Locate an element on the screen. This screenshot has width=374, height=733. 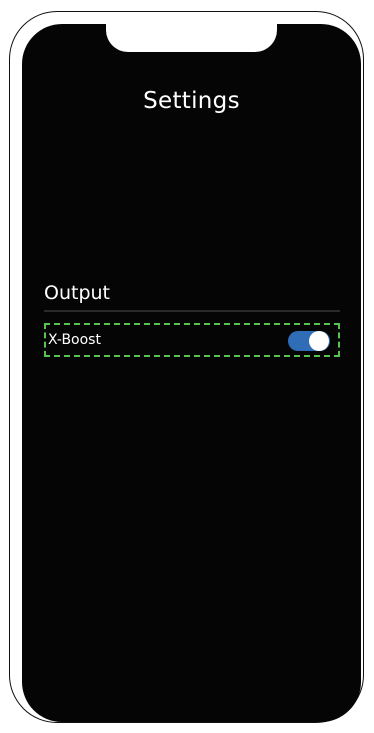
setting-row-x-boost: X-Boost is located at coordinates (192, 340).